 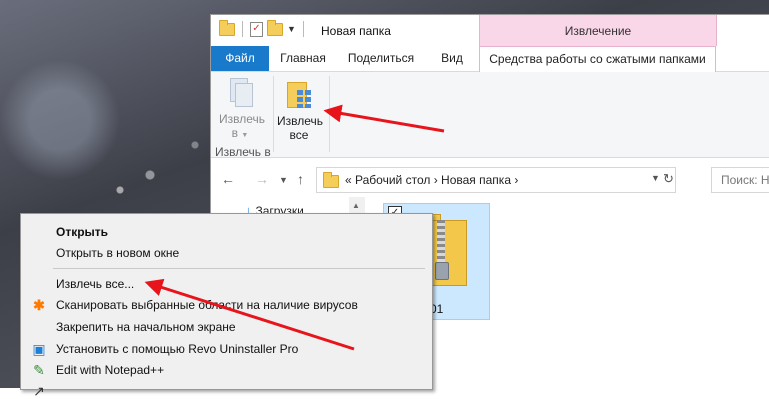 What do you see at coordinates (381, 58) in the screenshot?
I see `tab-share: Поделиться` at bounding box center [381, 58].